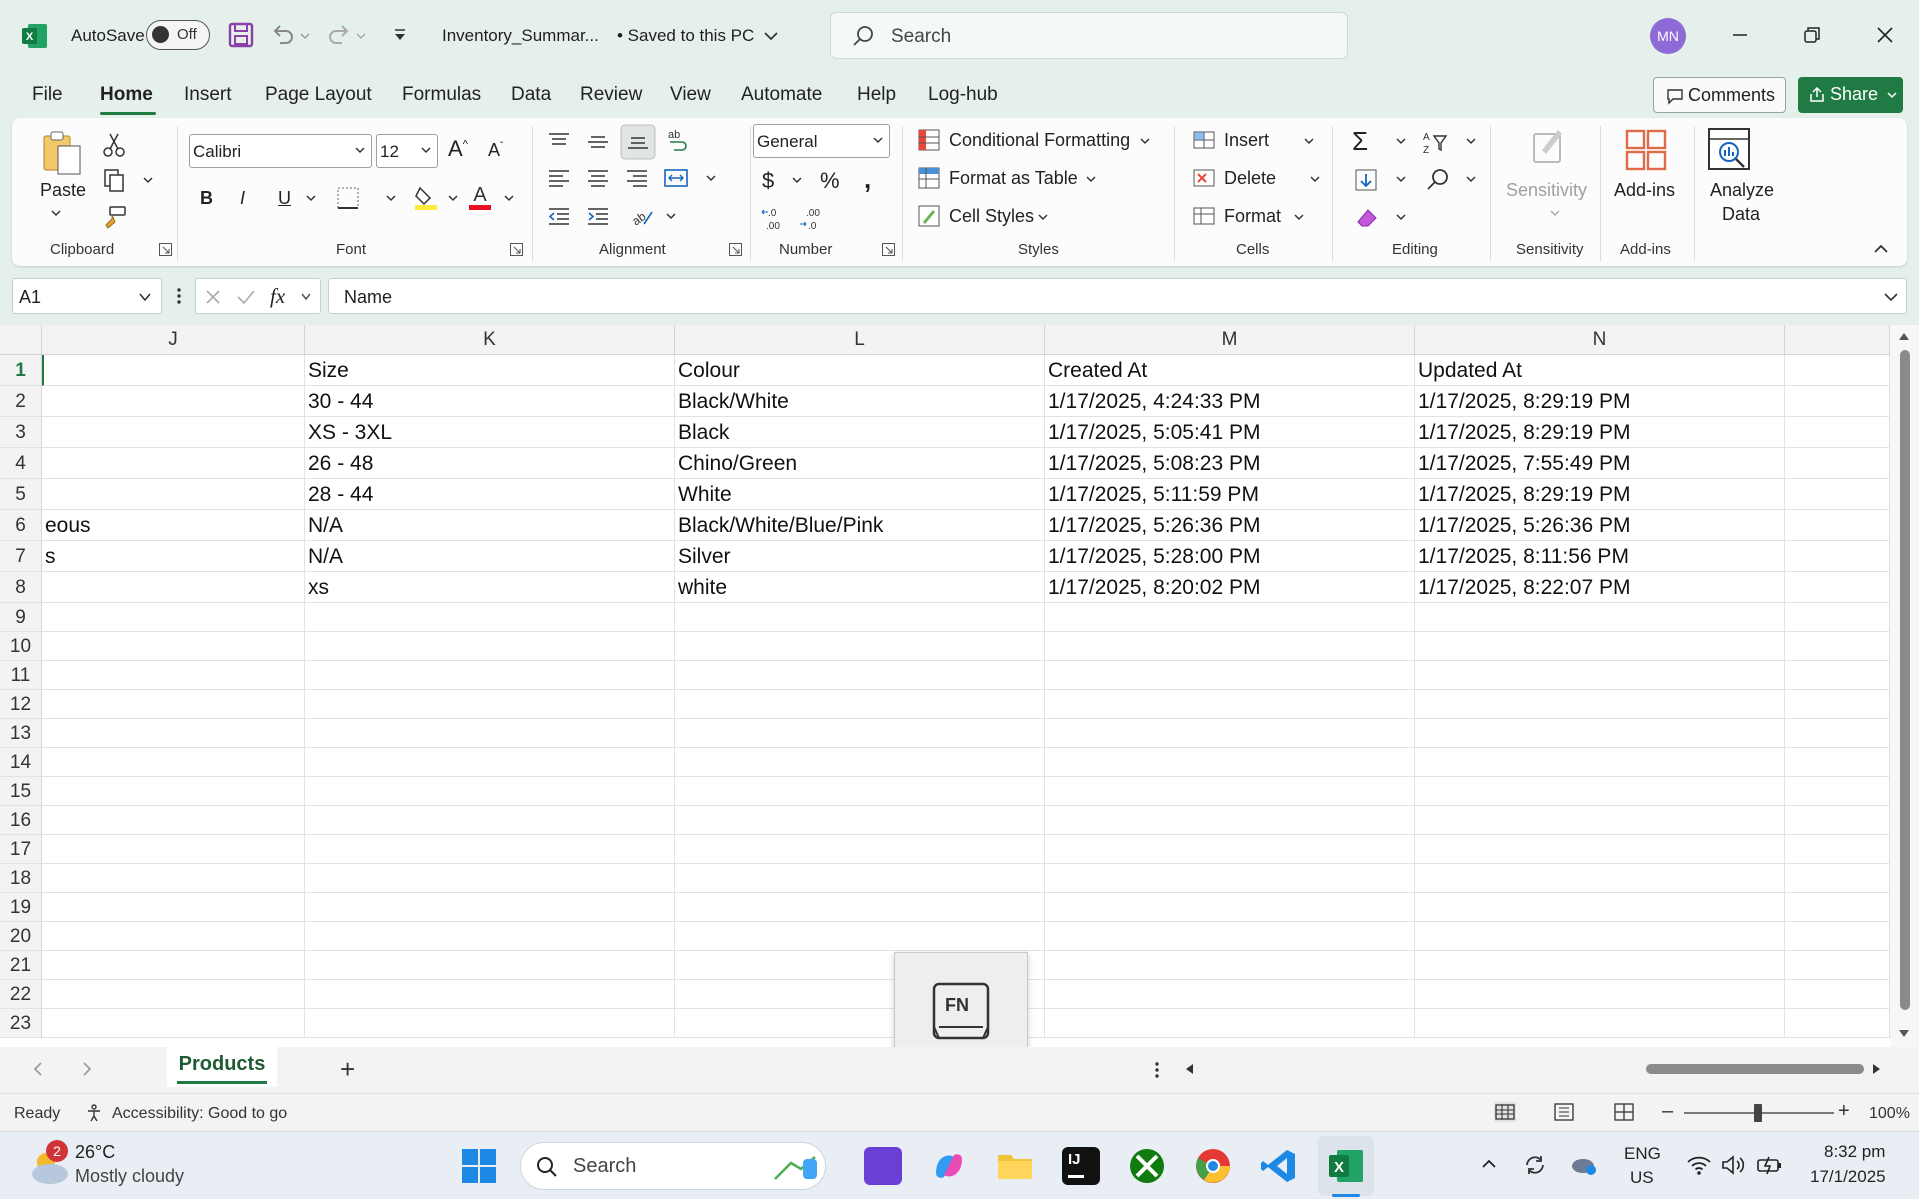  What do you see at coordinates (929, 178) in the screenshot?
I see `format-as-table-icon` at bounding box center [929, 178].